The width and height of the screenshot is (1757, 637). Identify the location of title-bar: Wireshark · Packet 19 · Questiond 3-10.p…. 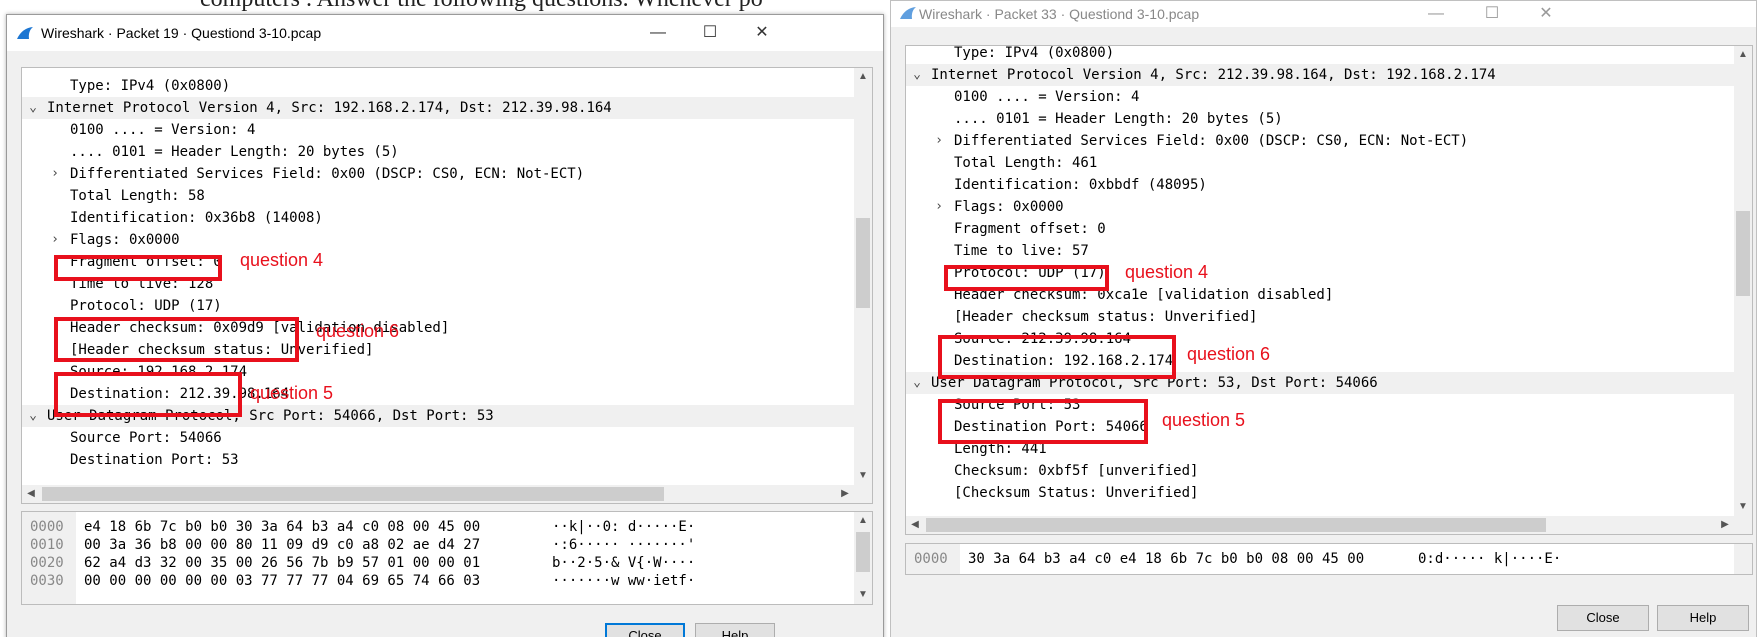
(445, 33).